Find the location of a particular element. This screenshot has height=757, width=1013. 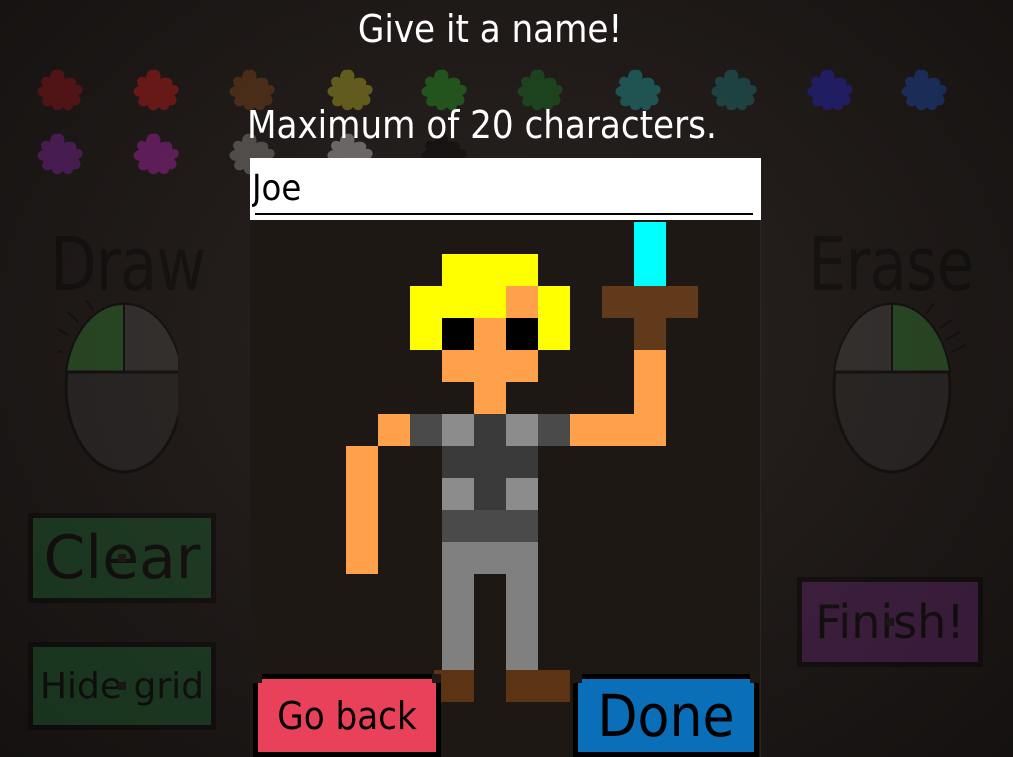

right-mouse-icon is located at coordinates (898, 387).